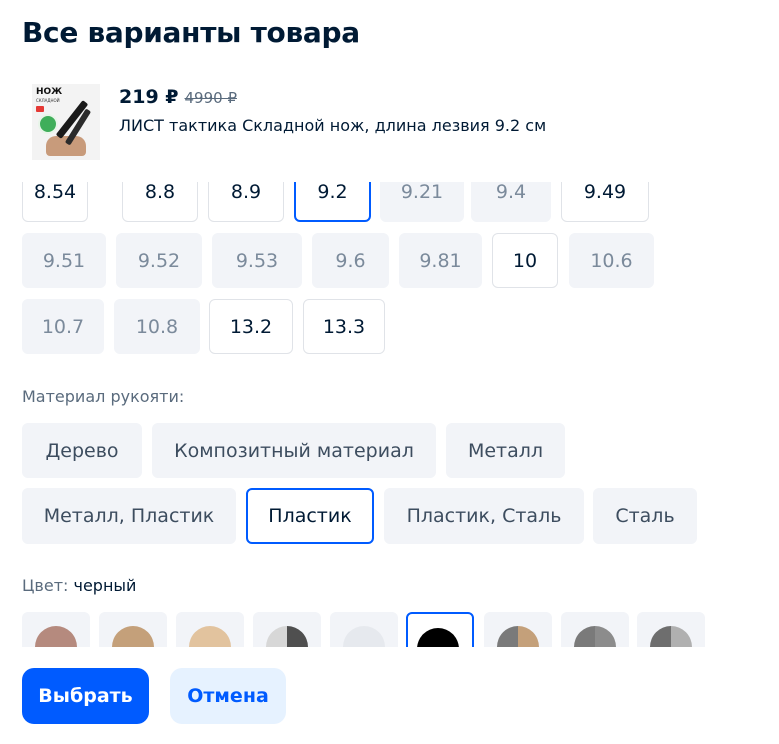 The width and height of the screenshot is (779, 744). I want to click on color-label: Цвет:, so click(45, 585).